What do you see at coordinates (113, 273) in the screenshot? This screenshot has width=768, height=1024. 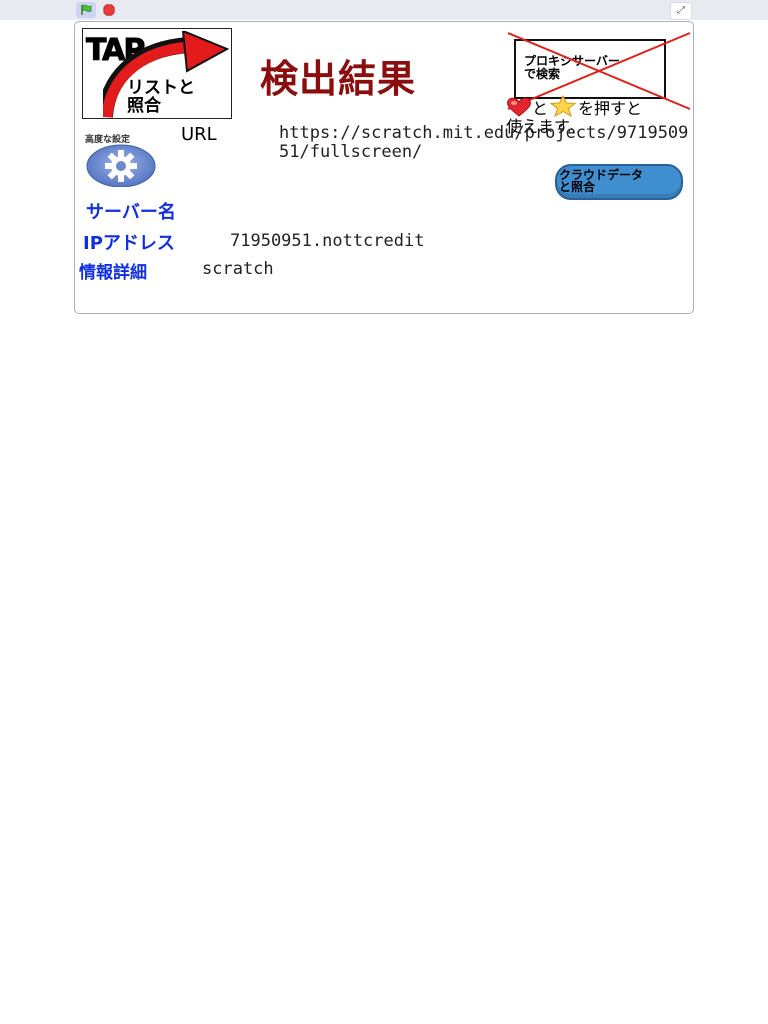 I see `info-detail-label: 情報詳細` at bounding box center [113, 273].